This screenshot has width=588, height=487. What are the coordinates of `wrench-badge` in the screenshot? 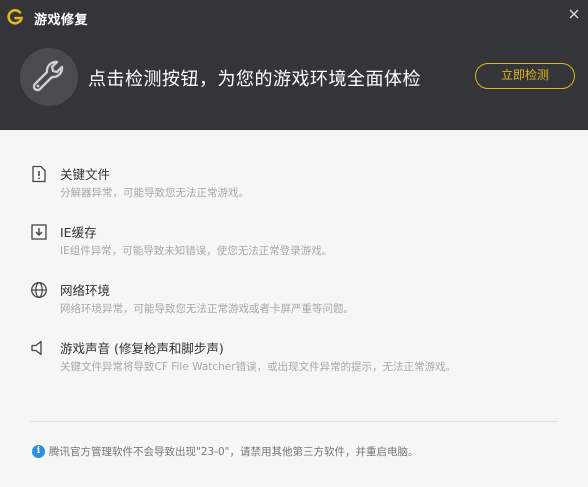 It's located at (49, 77).